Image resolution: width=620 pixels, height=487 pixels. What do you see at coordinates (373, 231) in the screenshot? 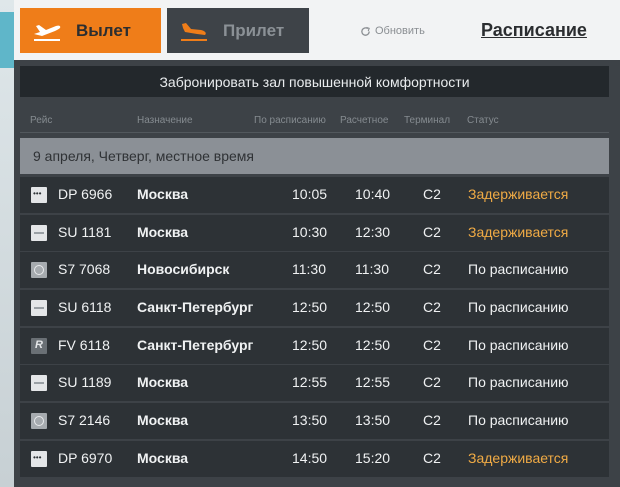
I see `estimated-time: 12:30` at bounding box center [373, 231].